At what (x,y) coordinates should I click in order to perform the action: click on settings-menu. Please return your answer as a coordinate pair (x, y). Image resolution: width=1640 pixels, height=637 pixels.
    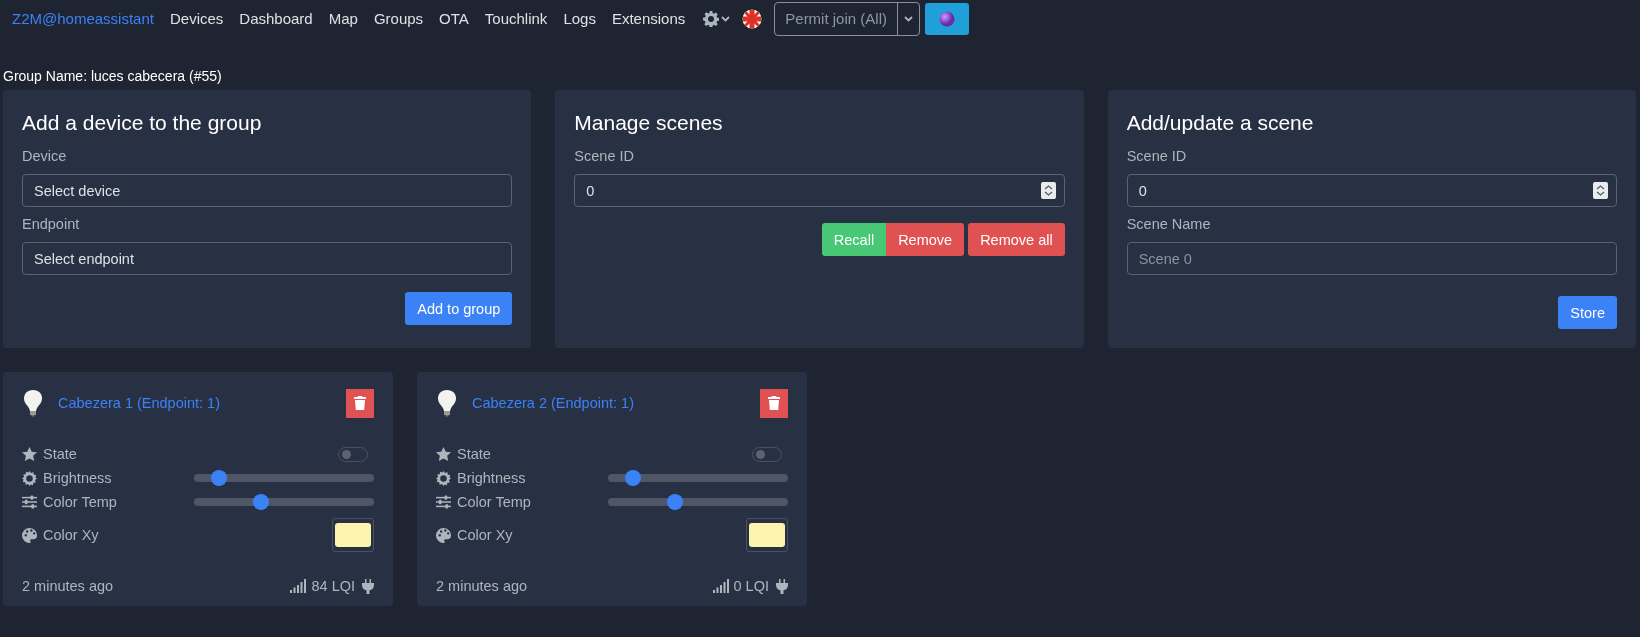
    Looking at the image, I should click on (717, 18).